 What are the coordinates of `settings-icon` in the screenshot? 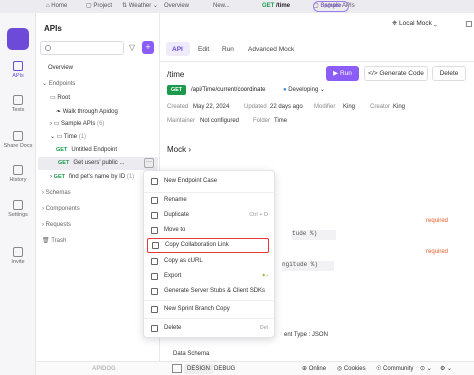 It's located at (18, 205).